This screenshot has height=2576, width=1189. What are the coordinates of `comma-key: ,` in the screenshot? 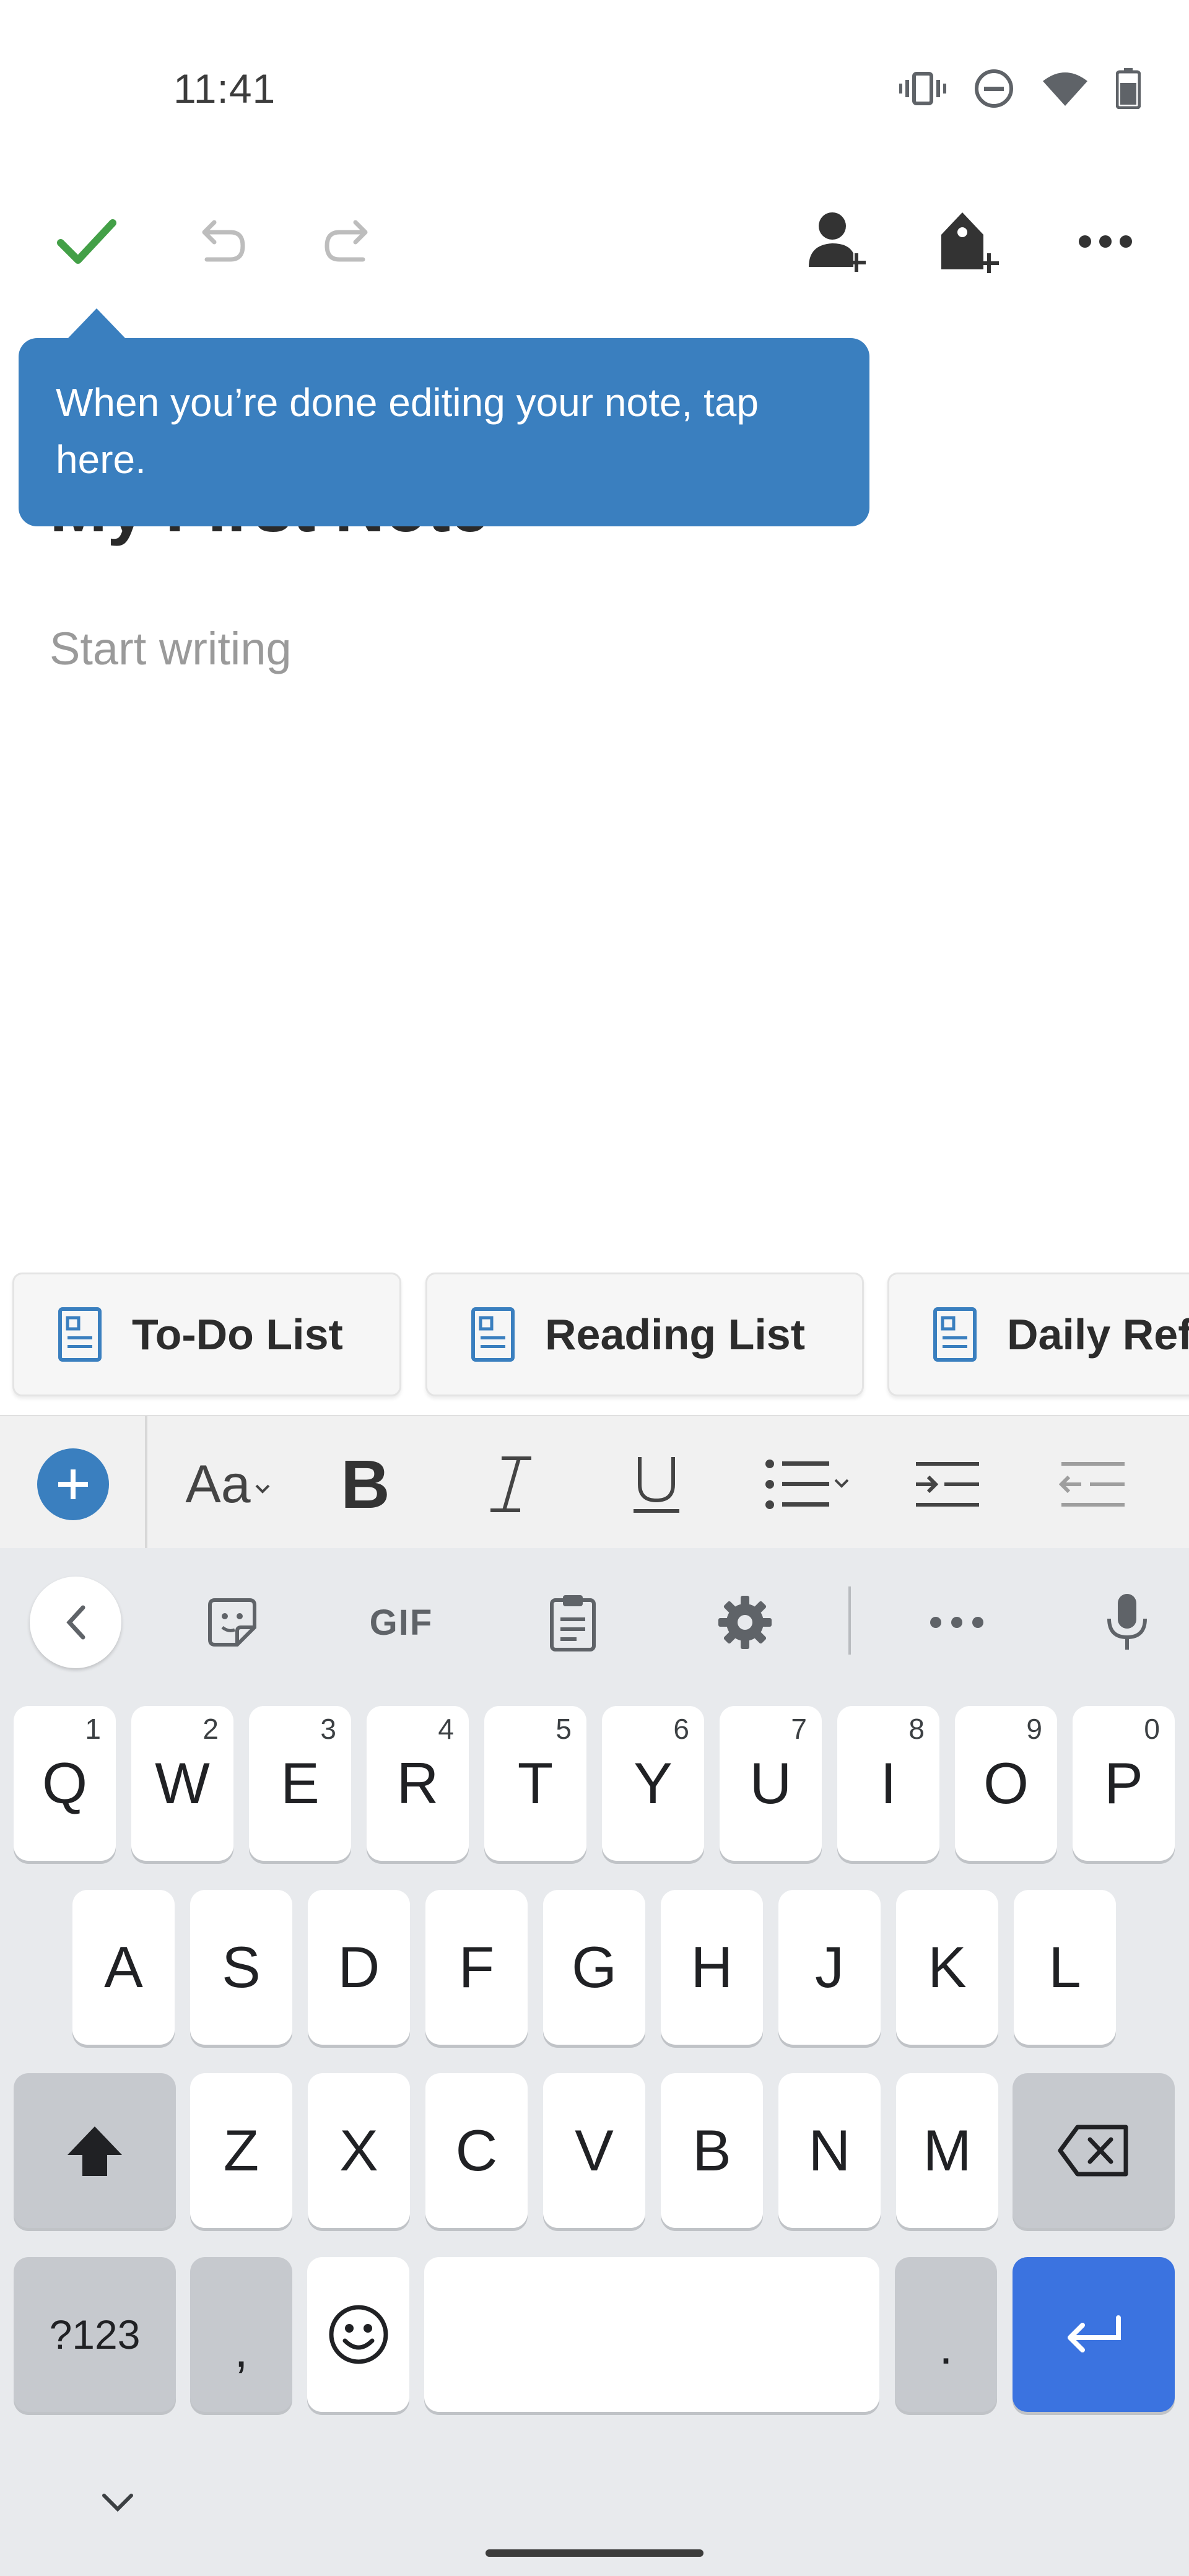 It's located at (241, 2334).